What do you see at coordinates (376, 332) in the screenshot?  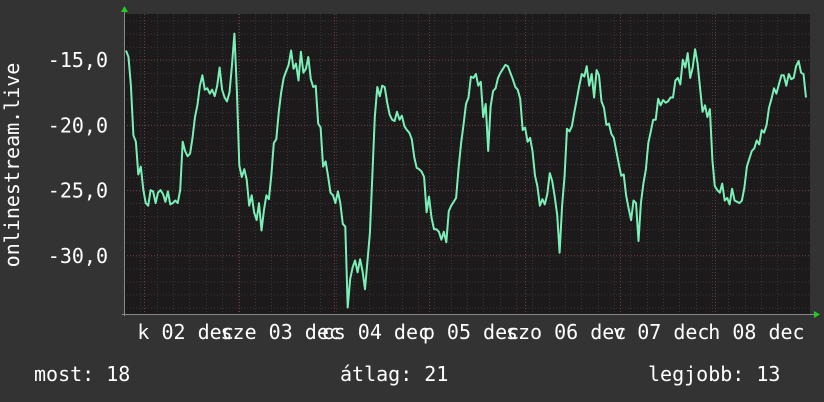 I see `x-tick-label: cs 04 dec` at bounding box center [376, 332].